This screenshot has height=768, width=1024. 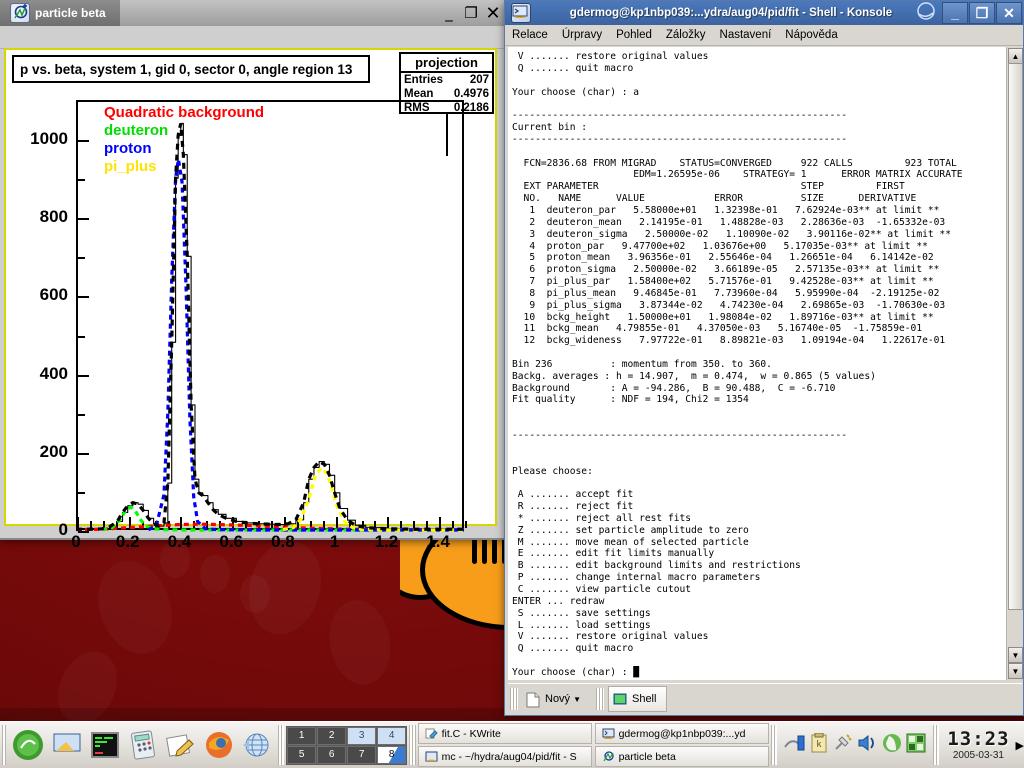 I want to click on pager-desktop-7: 7, so click(x=362, y=754).